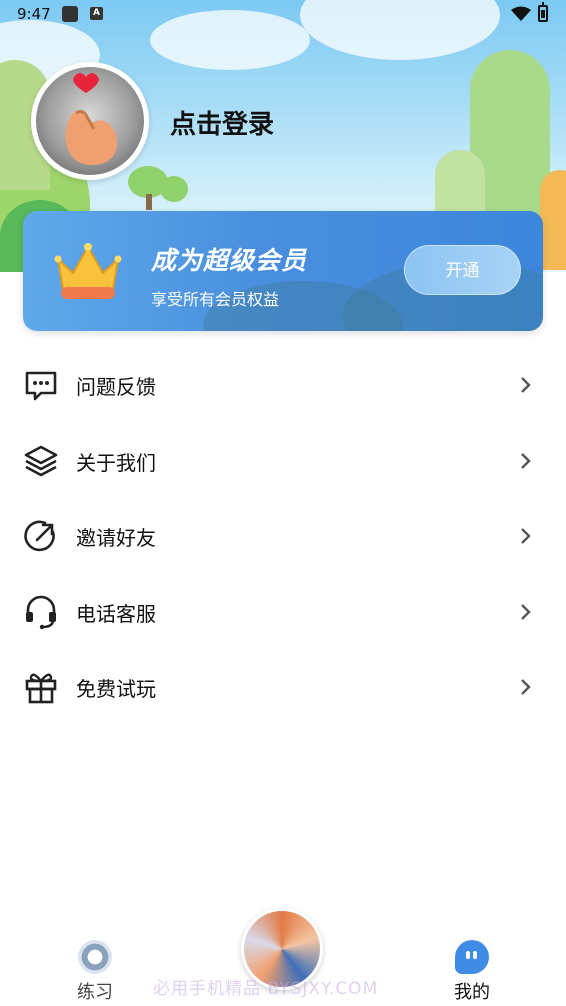  Describe the element at coordinates (39, 536) in the screenshot. I see `share-arrow-icon` at that location.